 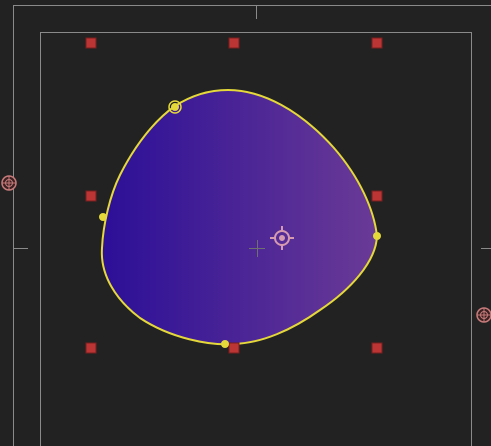 What do you see at coordinates (377, 196) in the screenshot?
I see `handle-middle-right` at bounding box center [377, 196].